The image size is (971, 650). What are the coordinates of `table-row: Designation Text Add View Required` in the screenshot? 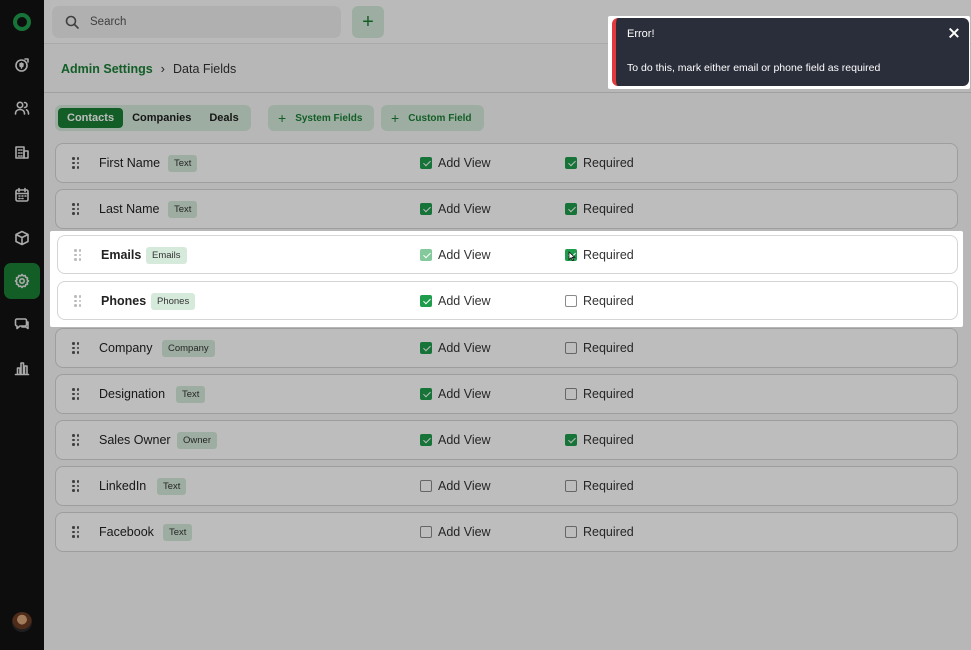 It's located at (506, 394).